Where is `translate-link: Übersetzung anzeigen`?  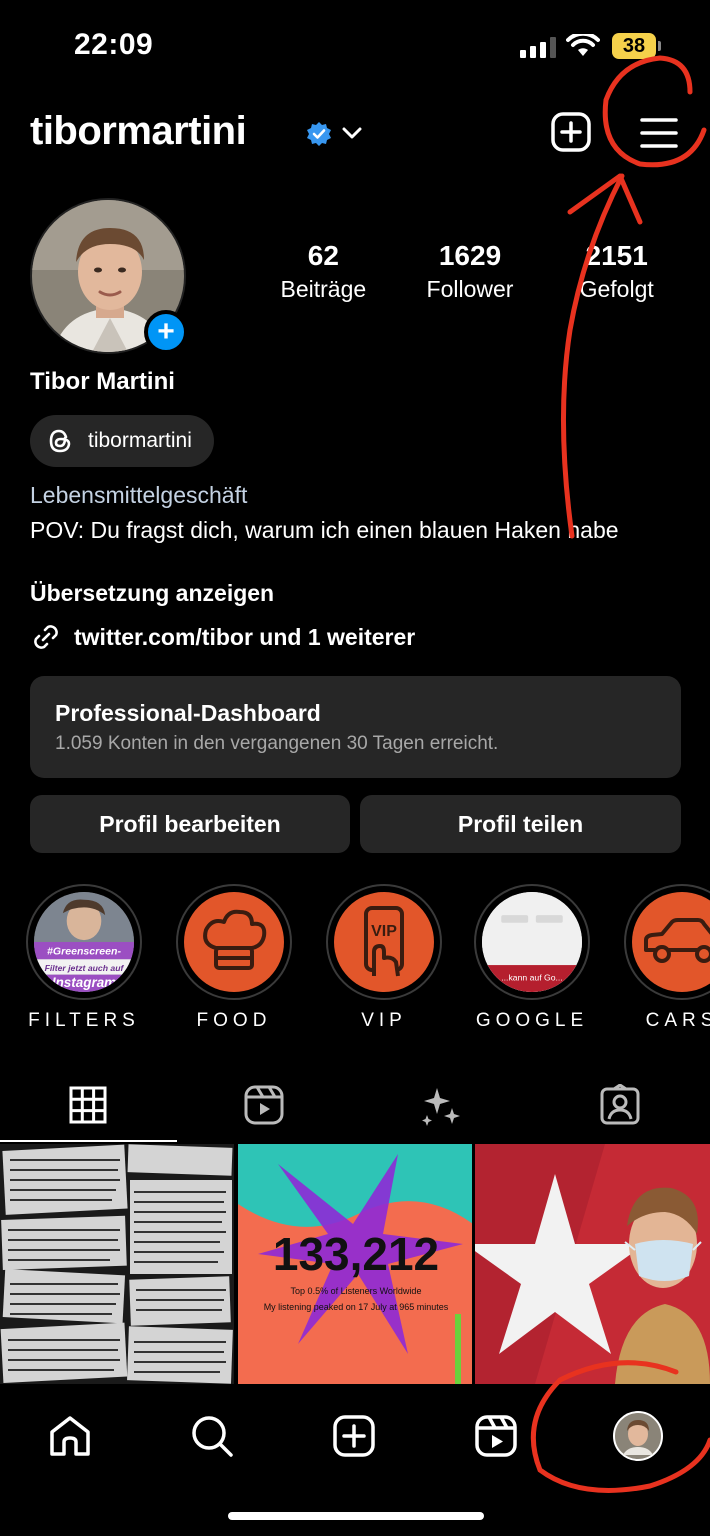
translate-link: Übersetzung anzeigen is located at coordinates (152, 593).